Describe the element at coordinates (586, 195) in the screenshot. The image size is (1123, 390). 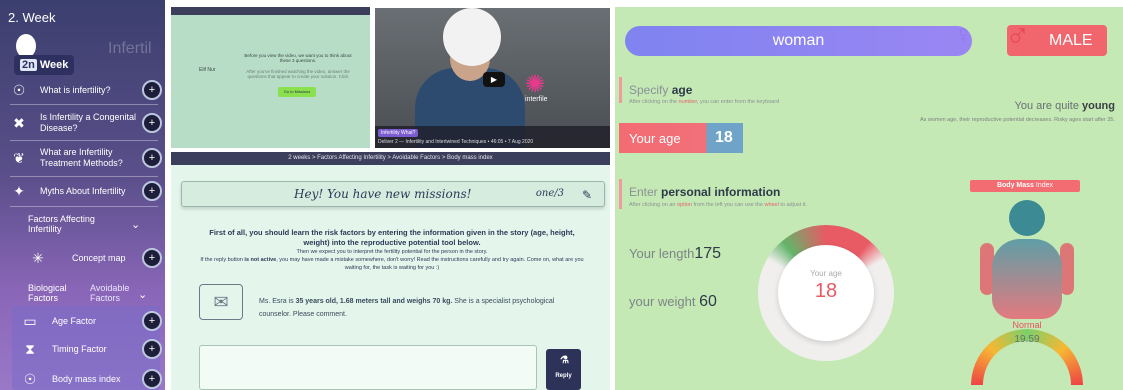
I see `pencil-icon: ✎` at that location.